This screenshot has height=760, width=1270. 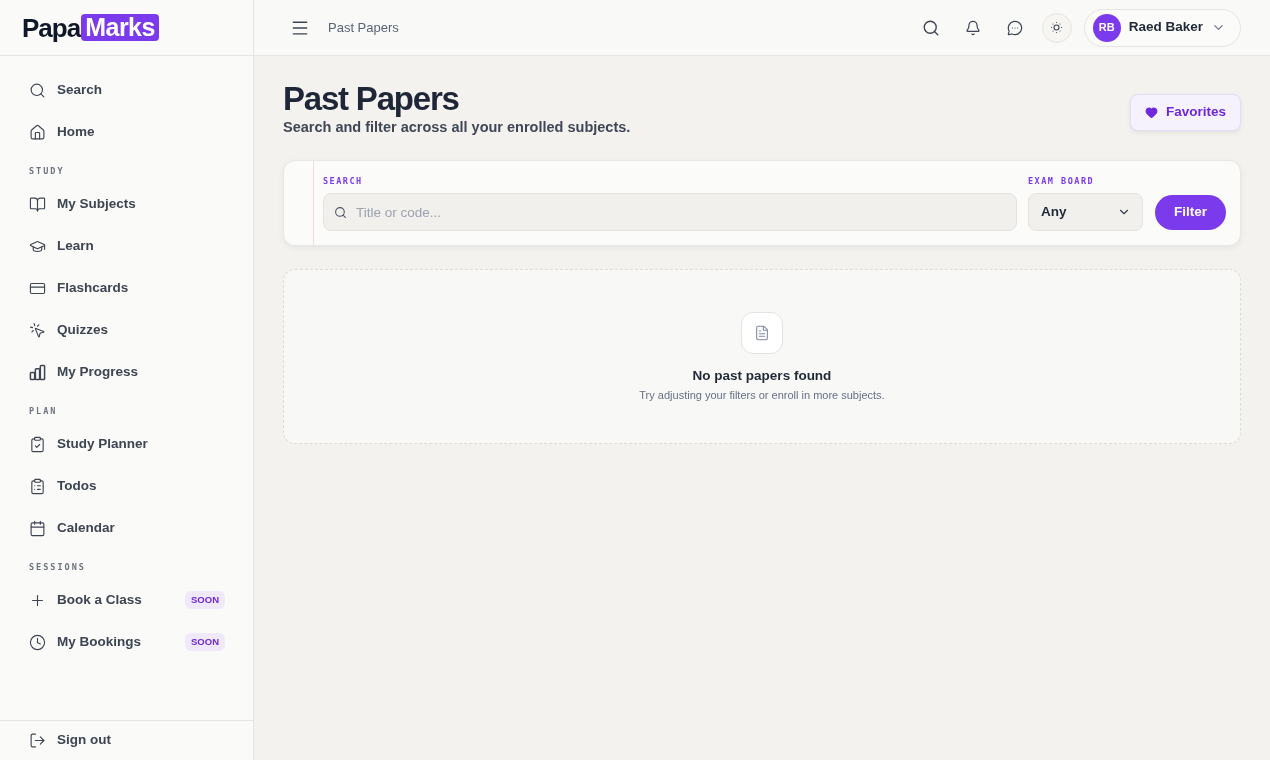 I want to click on document-icon, so click(x=762, y=333).